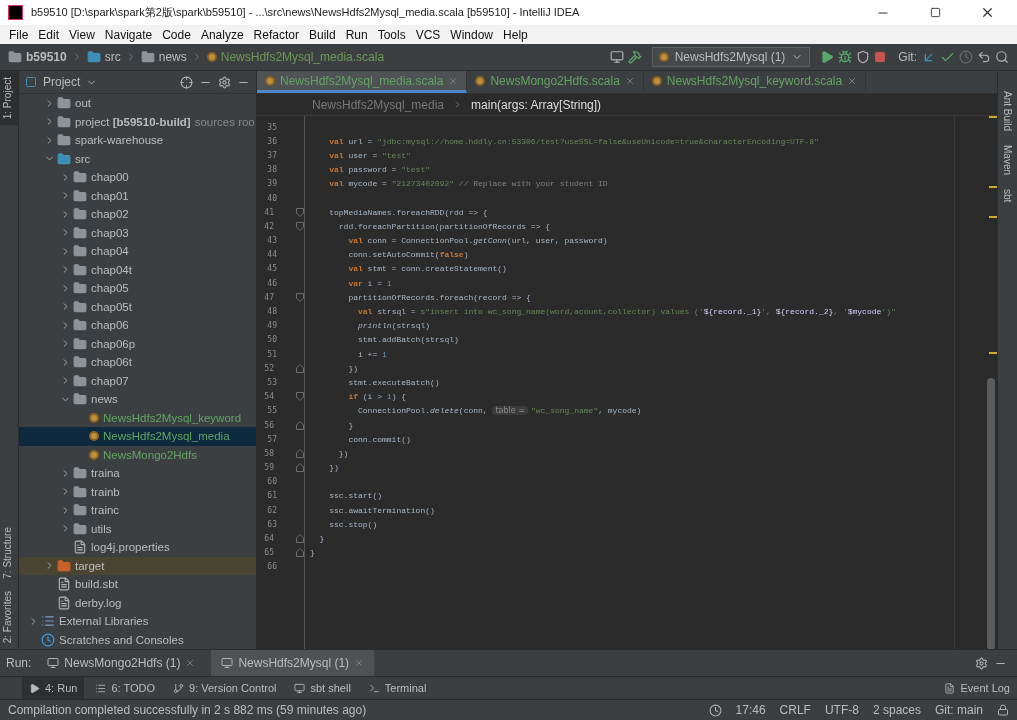 Image resolution: width=1017 pixels, height=720 pixels. What do you see at coordinates (378, 104) in the screenshot?
I see `breadcrumb-item: NewsHdfs2Mysql_media` at bounding box center [378, 104].